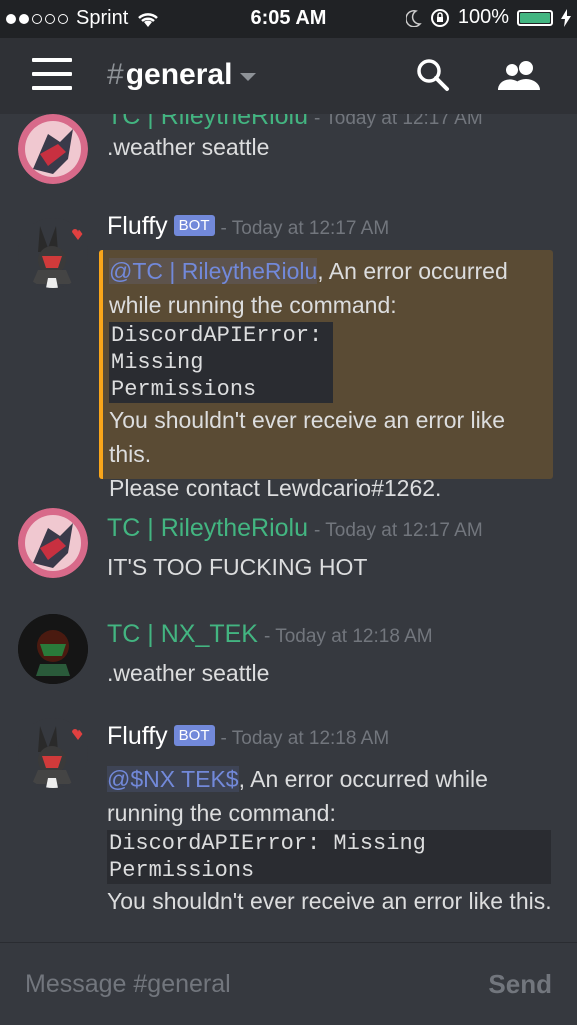  What do you see at coordinates (520, 75) in the screenshot?
I see `members-icon` at bounding box center [520, 75].